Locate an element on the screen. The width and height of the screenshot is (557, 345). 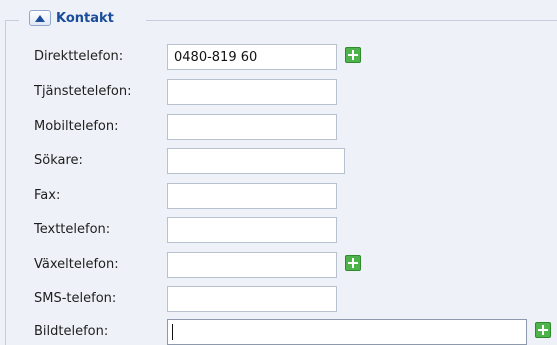
section-title: Kontakt is located at coordinates (85, 18).